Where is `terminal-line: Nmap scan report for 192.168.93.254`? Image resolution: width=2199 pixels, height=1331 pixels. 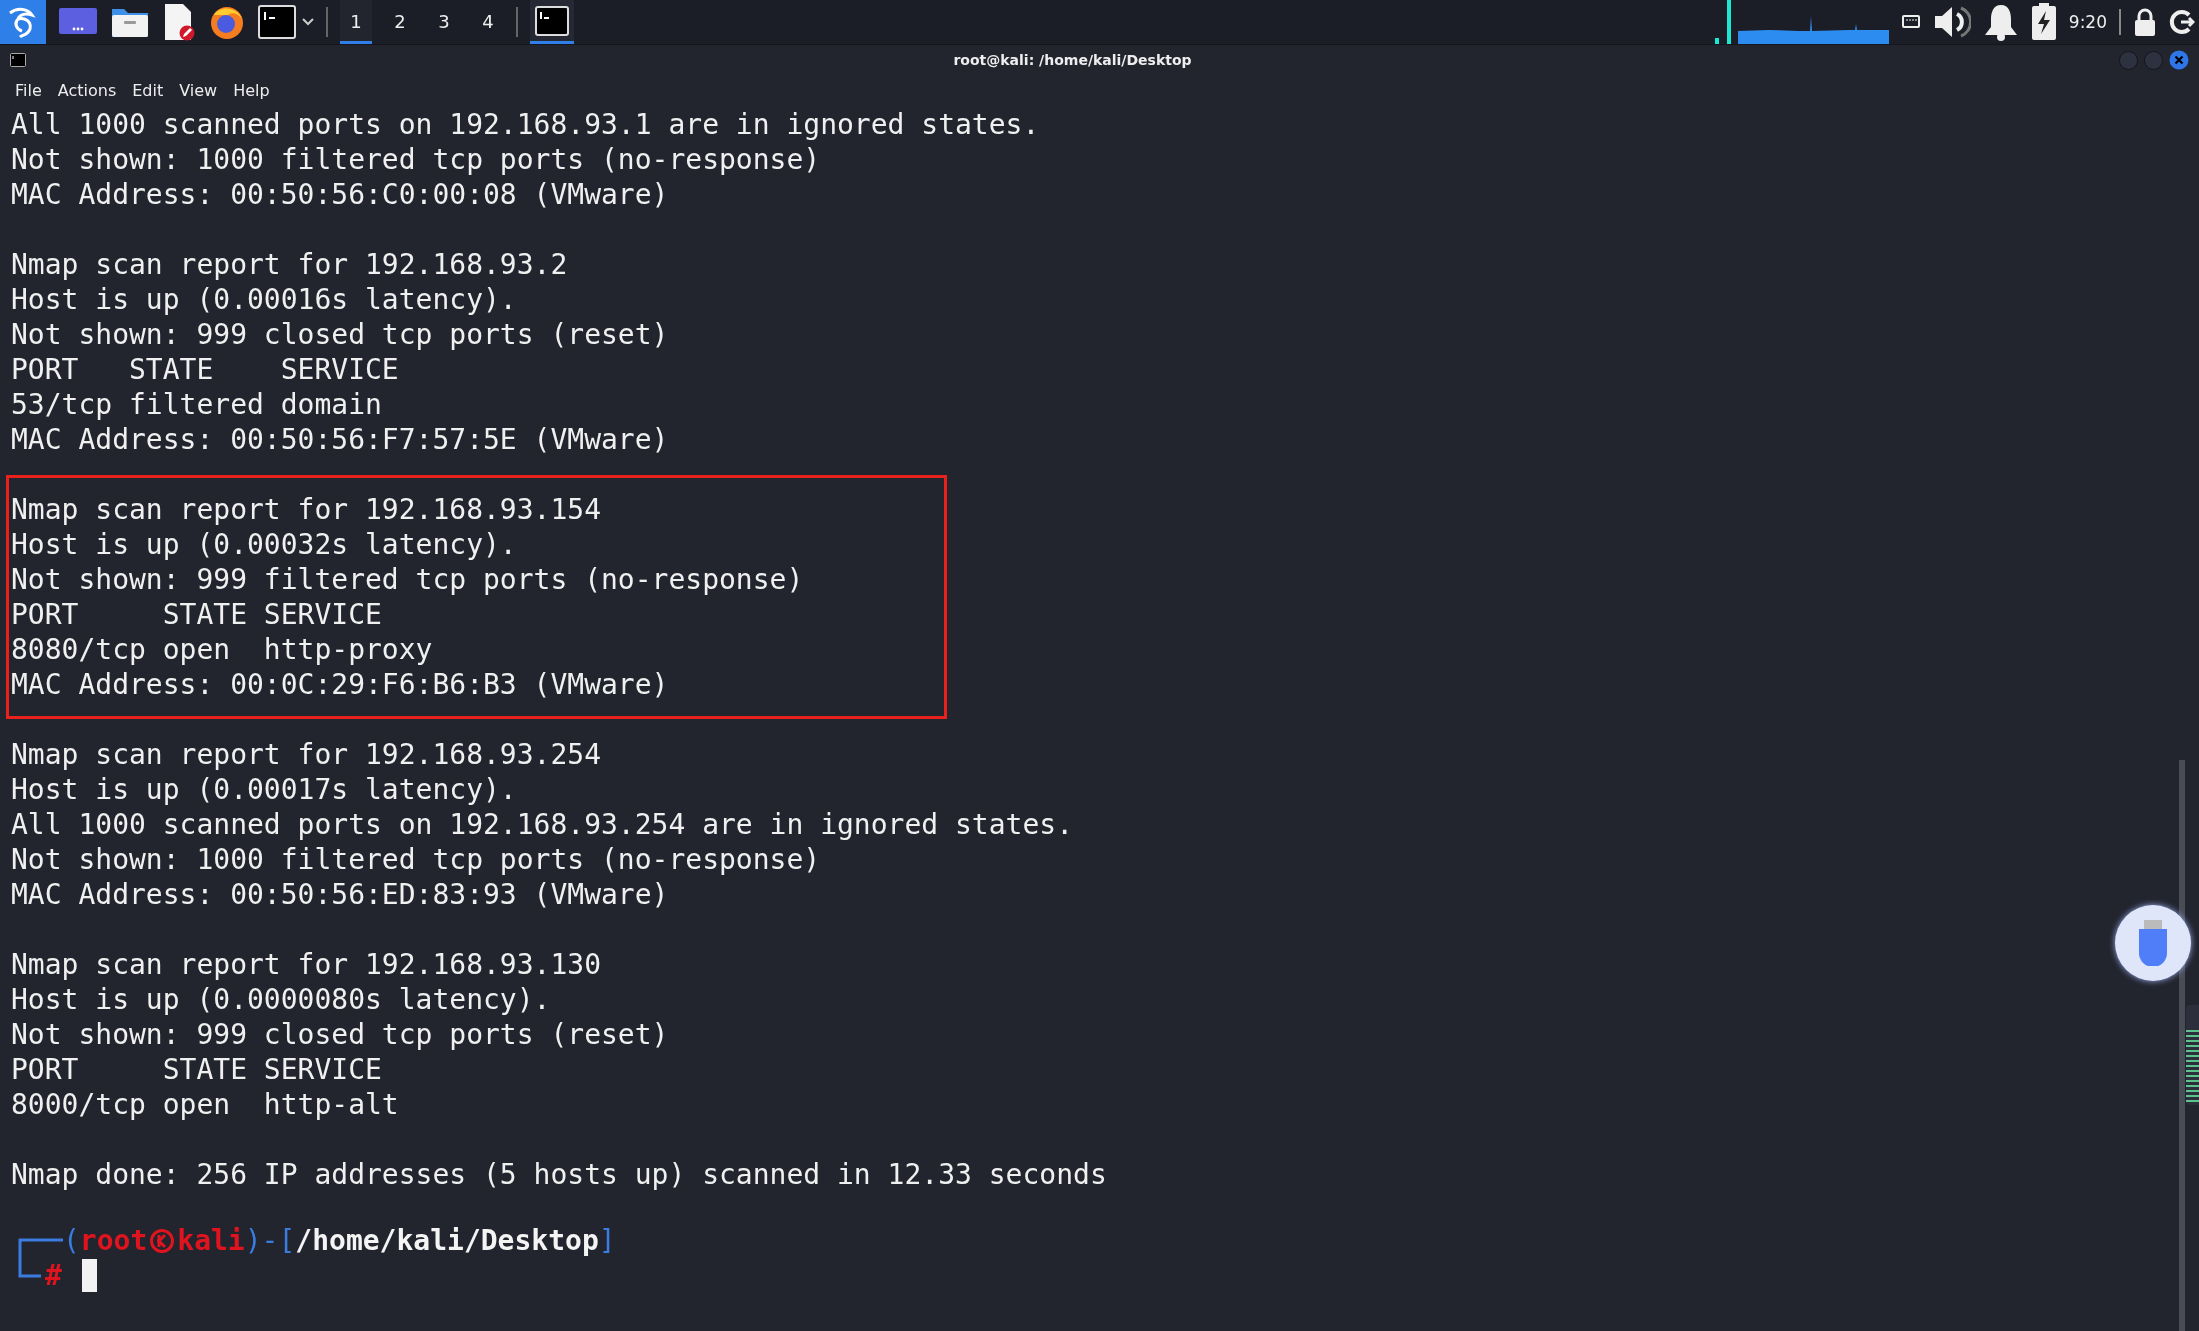
terminal-line: Nmap scan report for 192.168.93.254 is located at coordinates (306, 754).